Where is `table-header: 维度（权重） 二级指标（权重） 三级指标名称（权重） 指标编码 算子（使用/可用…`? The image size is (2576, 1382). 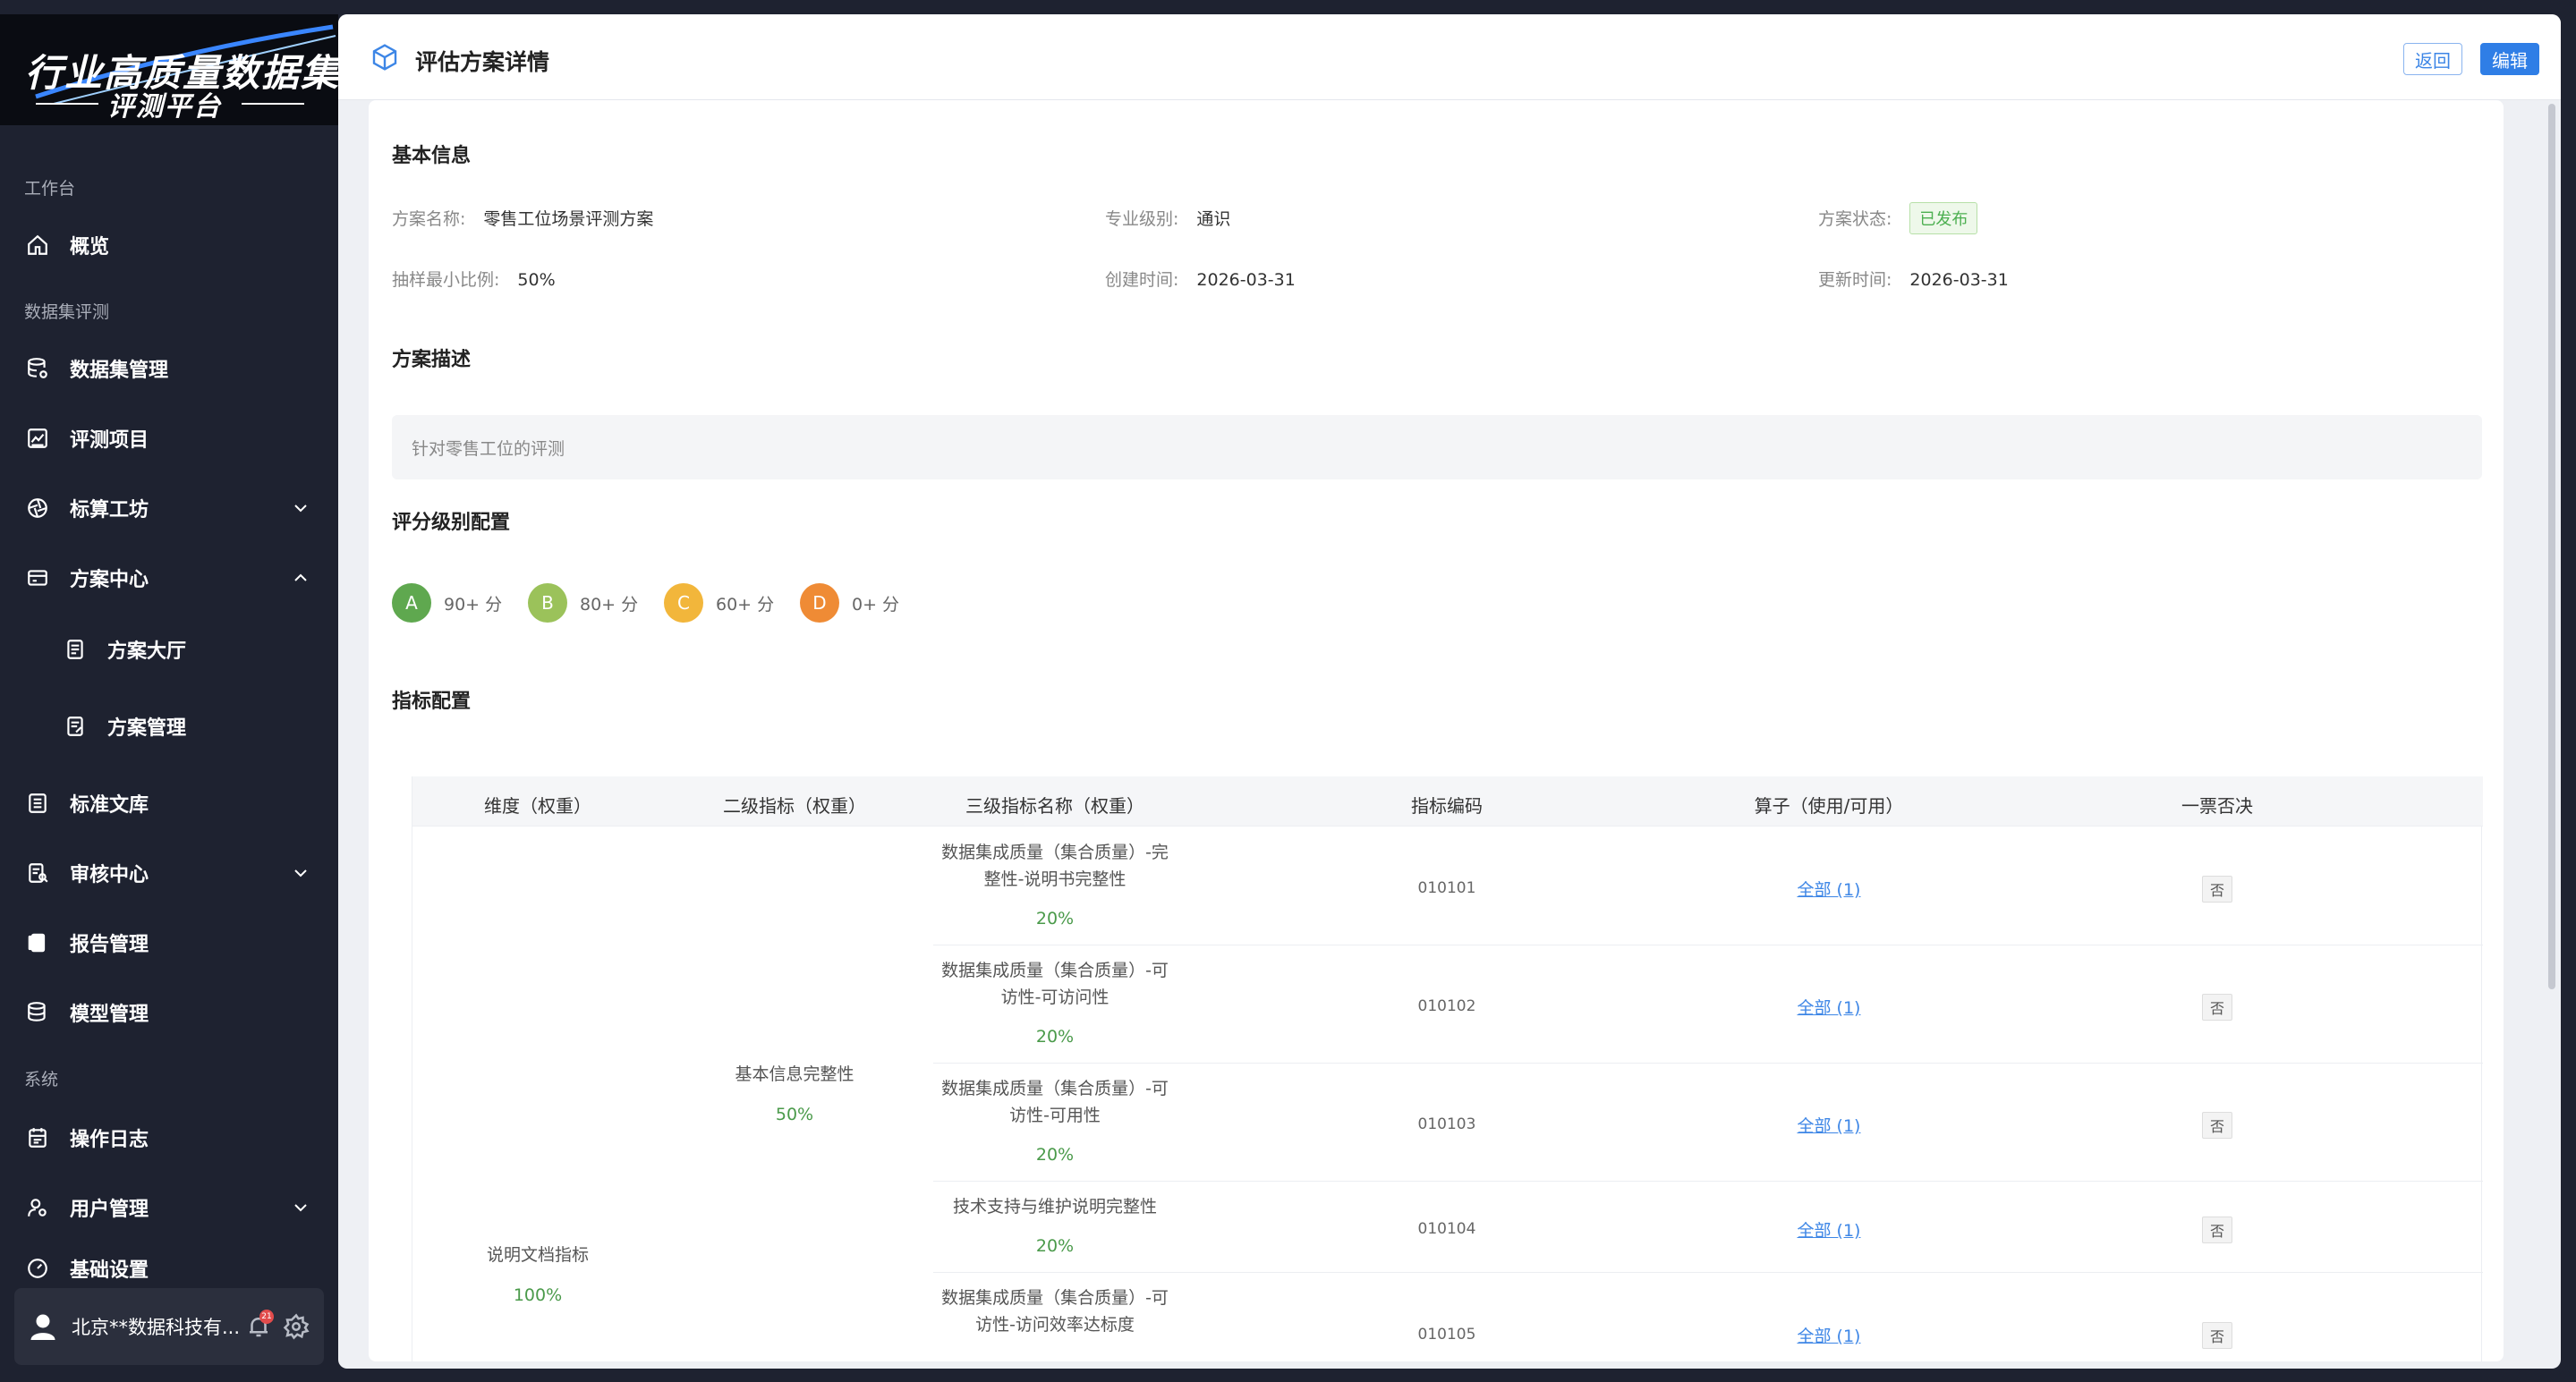 table-header: 维度（权重） 二级指标（权重） 三级指标名称（权重） 指标编码 算子（使用/可用… is located at coordinates (1447, 802).